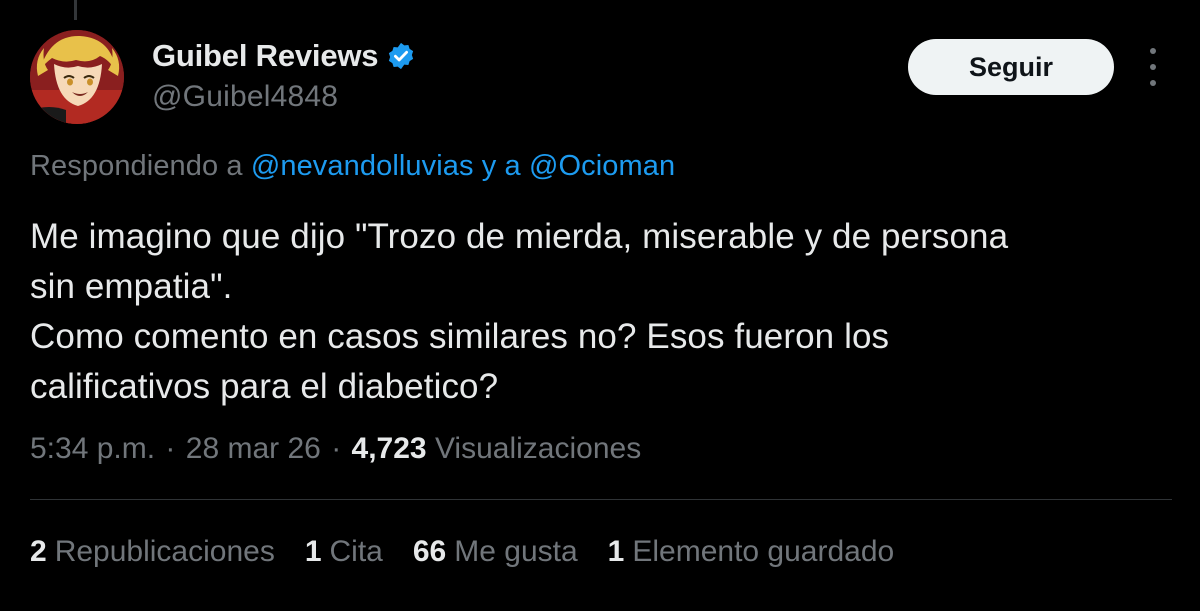  I want to click on mention-link-2: @Ocioman, so click(602, 166).